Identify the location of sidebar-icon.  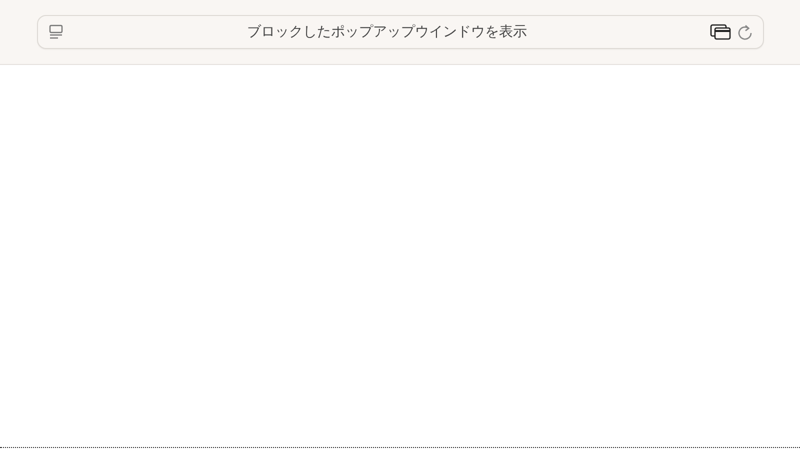
(56, 32).